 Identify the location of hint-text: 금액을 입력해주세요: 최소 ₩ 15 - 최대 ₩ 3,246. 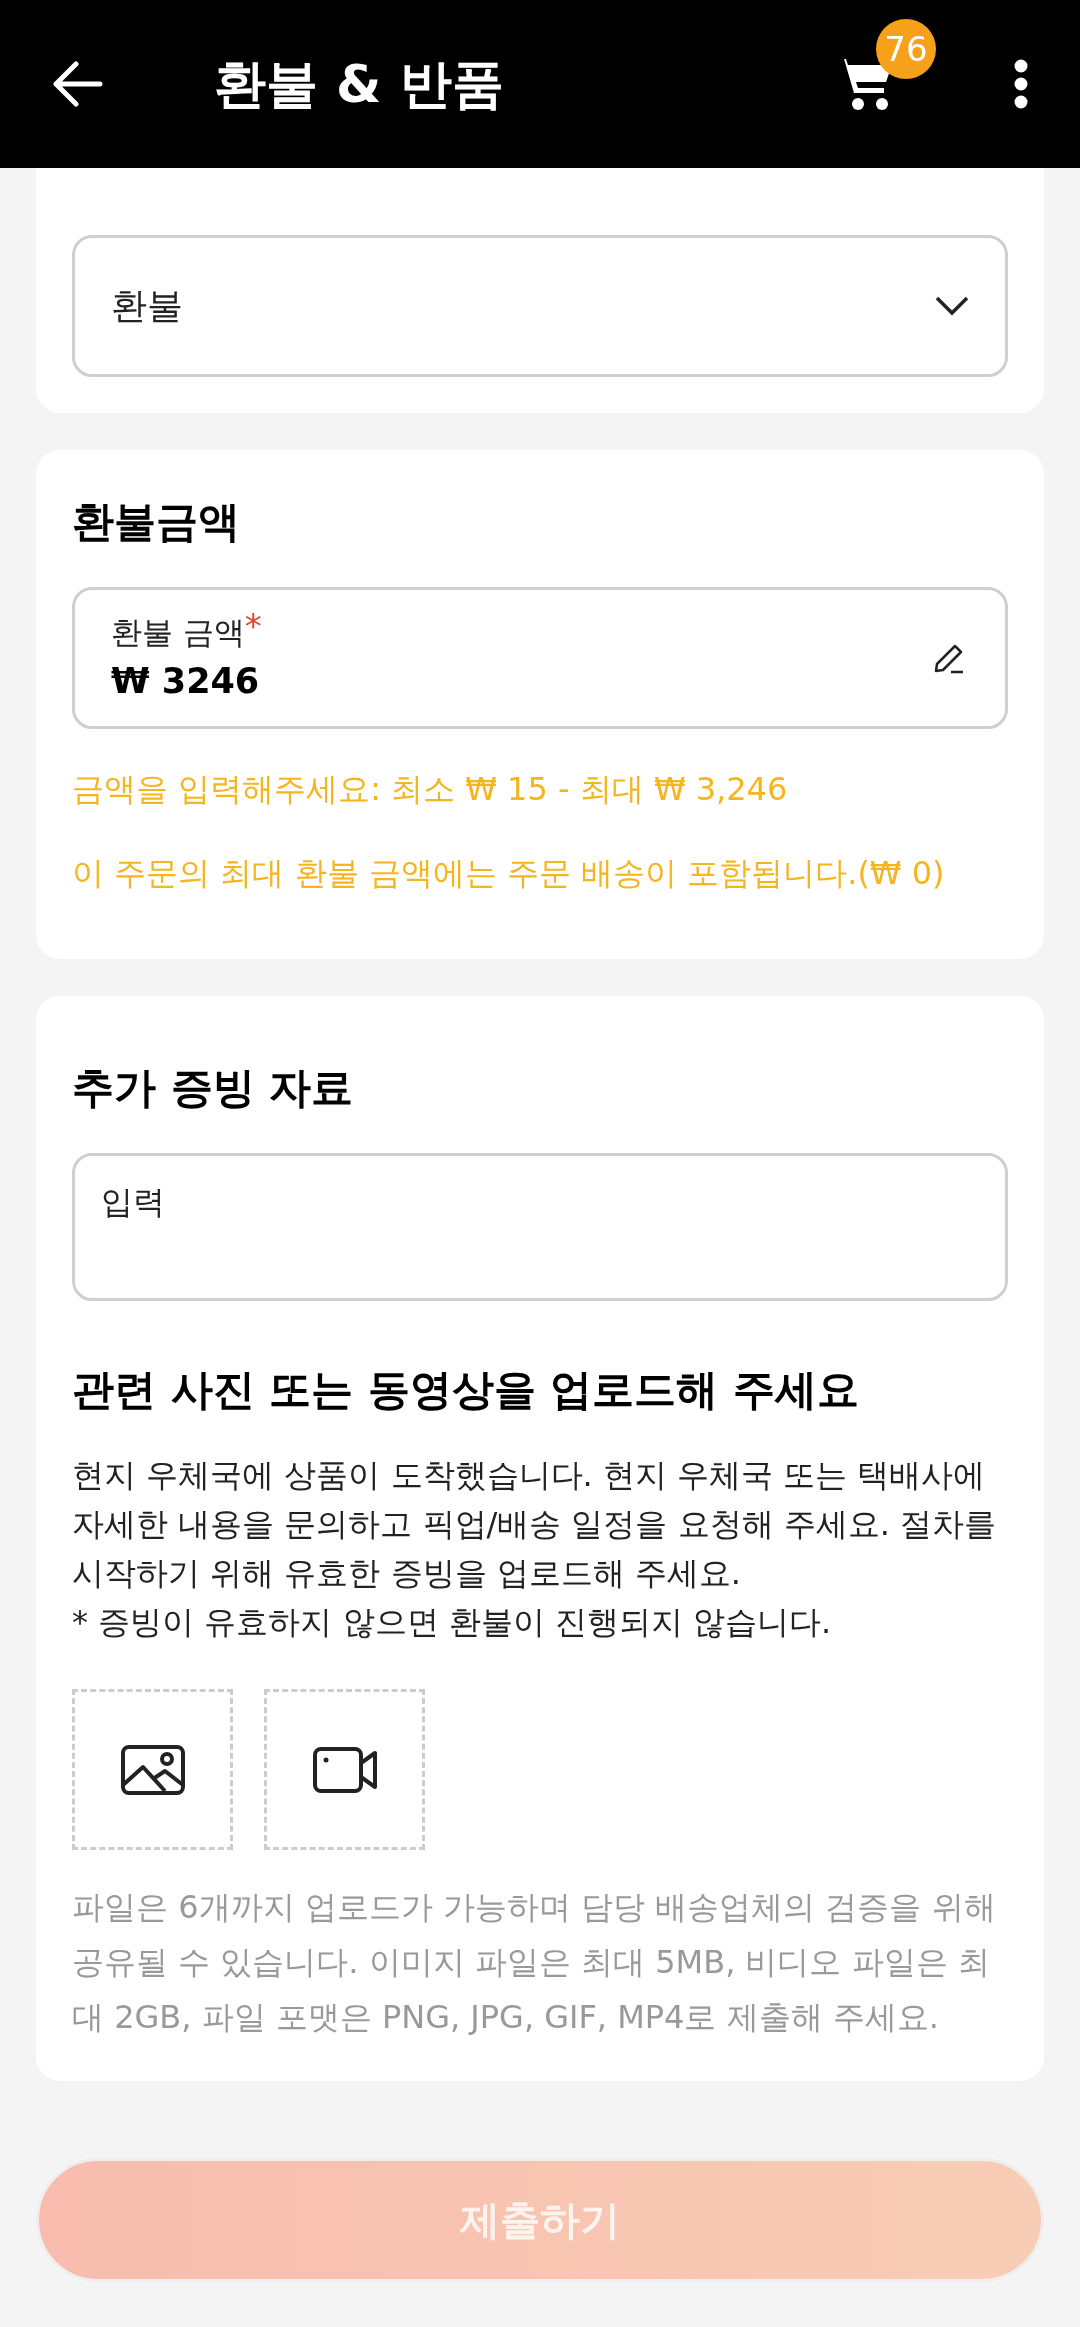
(430, 789).